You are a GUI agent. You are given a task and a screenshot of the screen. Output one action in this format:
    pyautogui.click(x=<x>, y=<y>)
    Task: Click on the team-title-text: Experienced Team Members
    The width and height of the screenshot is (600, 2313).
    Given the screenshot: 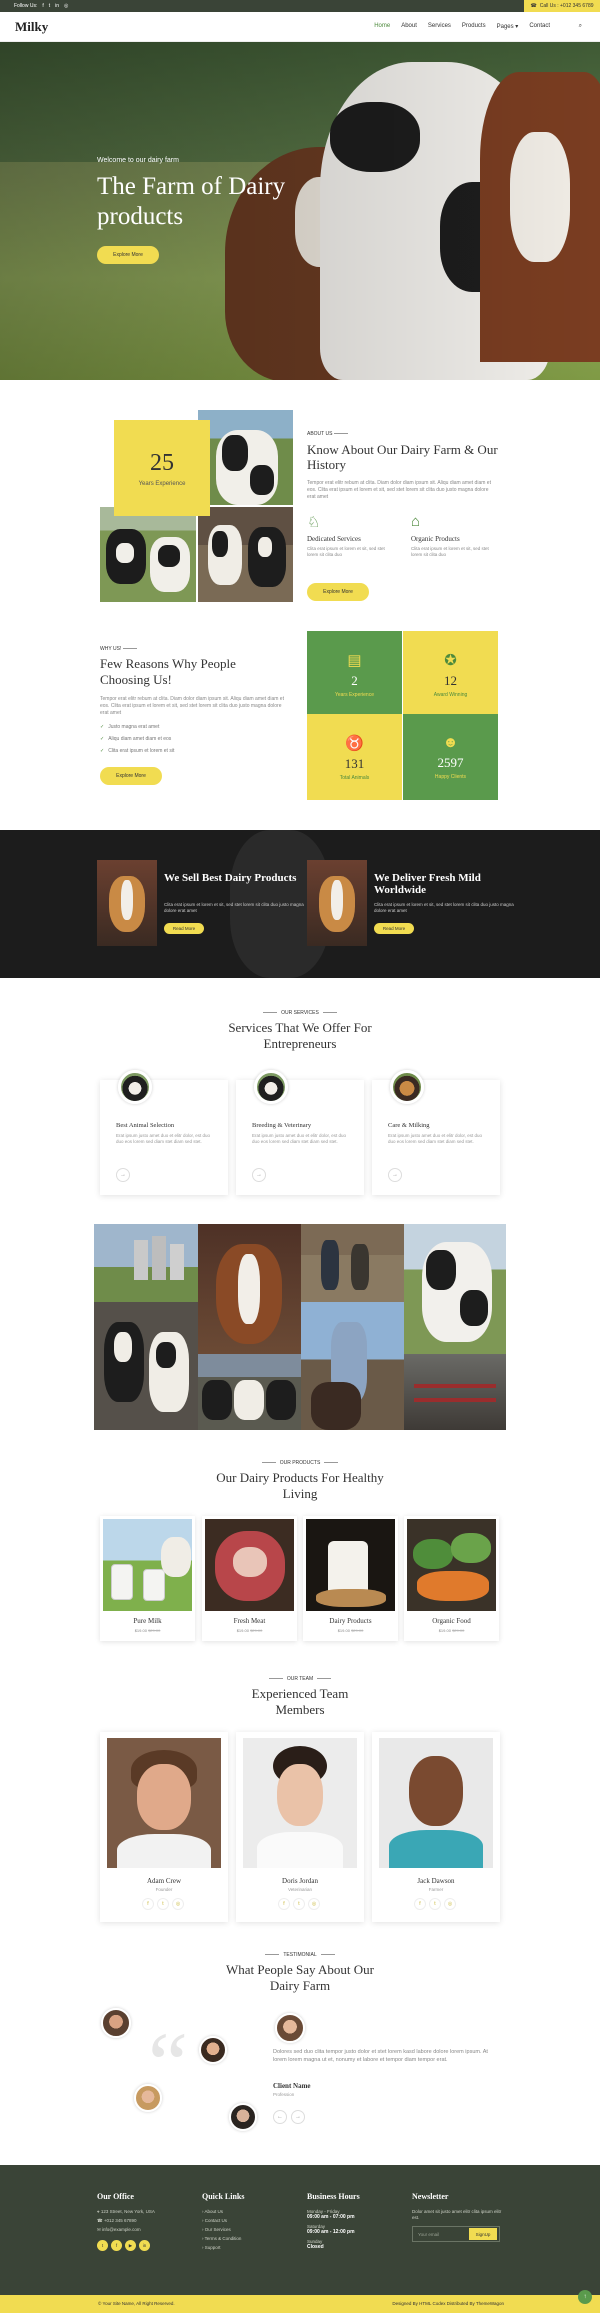 What is the action you would take?
    pyautogui.click(x=300, y=1701)
    